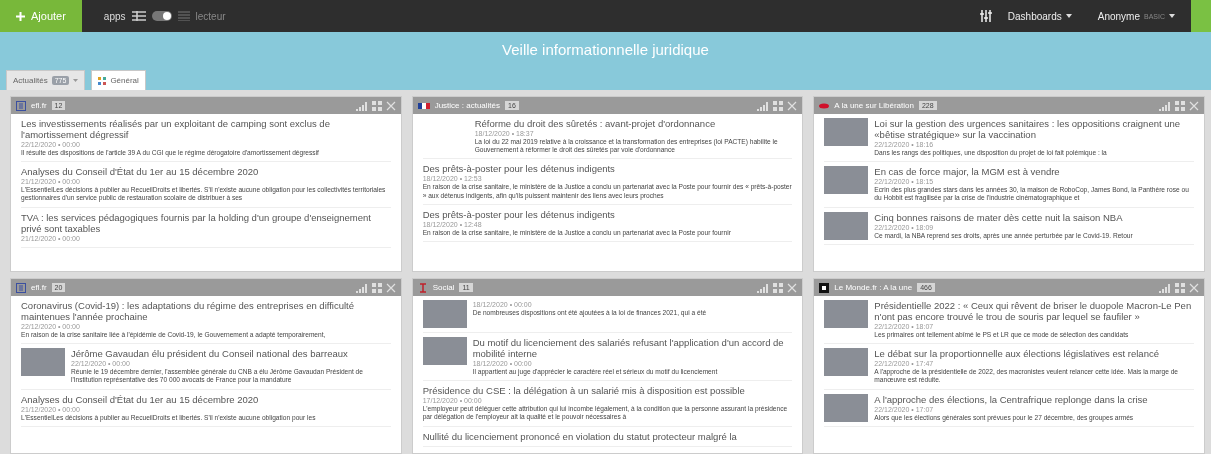  Describe the element at coordinates (231, 354) in the screenshot. I see `article-title: Jérôme Gavaudan élu président du Conseil national des barreaux` at that location.